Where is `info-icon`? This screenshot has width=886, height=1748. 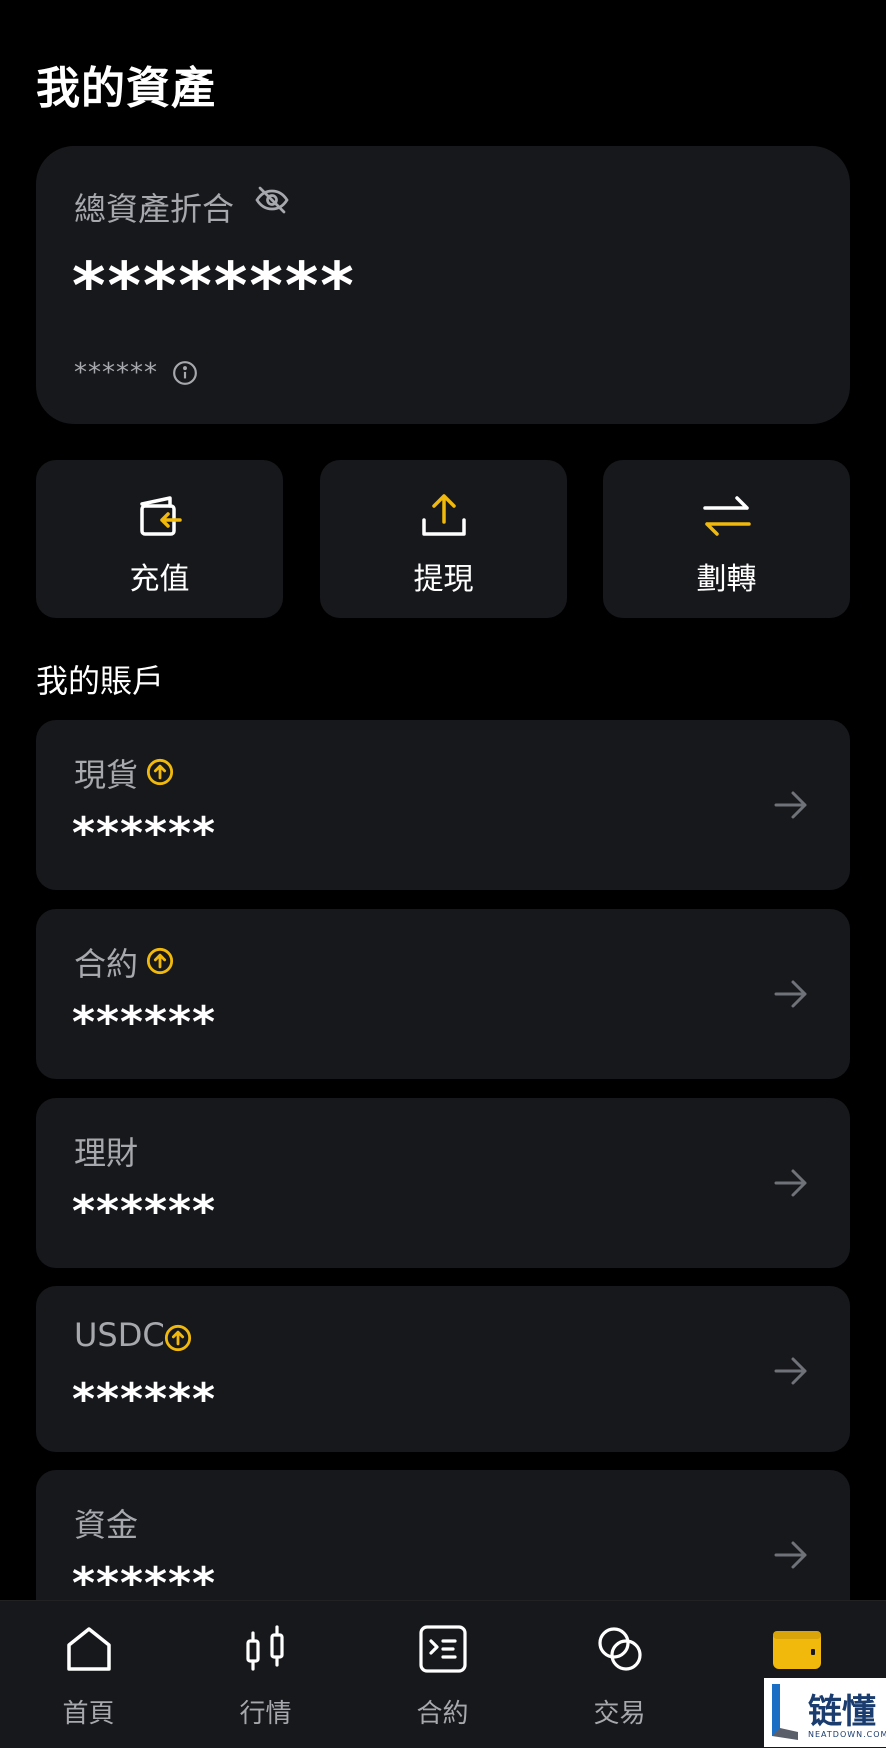 info-icon is located at coordinates (185, 373).